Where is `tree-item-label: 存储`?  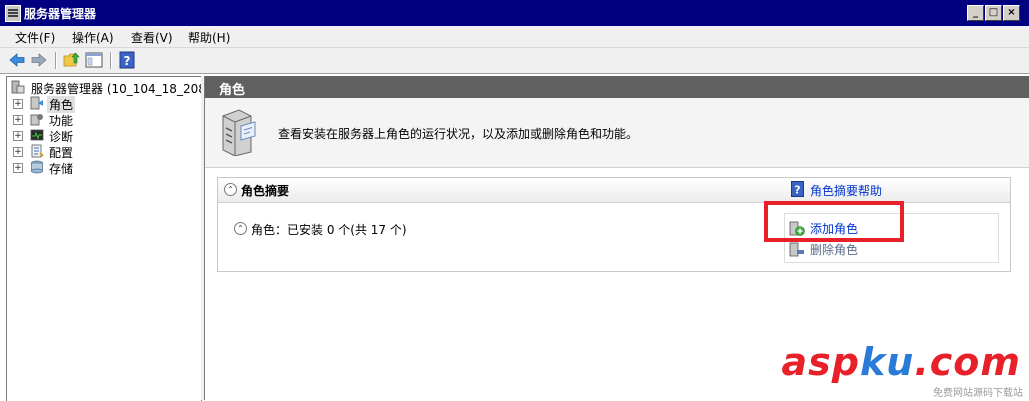 tree-item-label: 存储 is located at coordinates (61, 169).